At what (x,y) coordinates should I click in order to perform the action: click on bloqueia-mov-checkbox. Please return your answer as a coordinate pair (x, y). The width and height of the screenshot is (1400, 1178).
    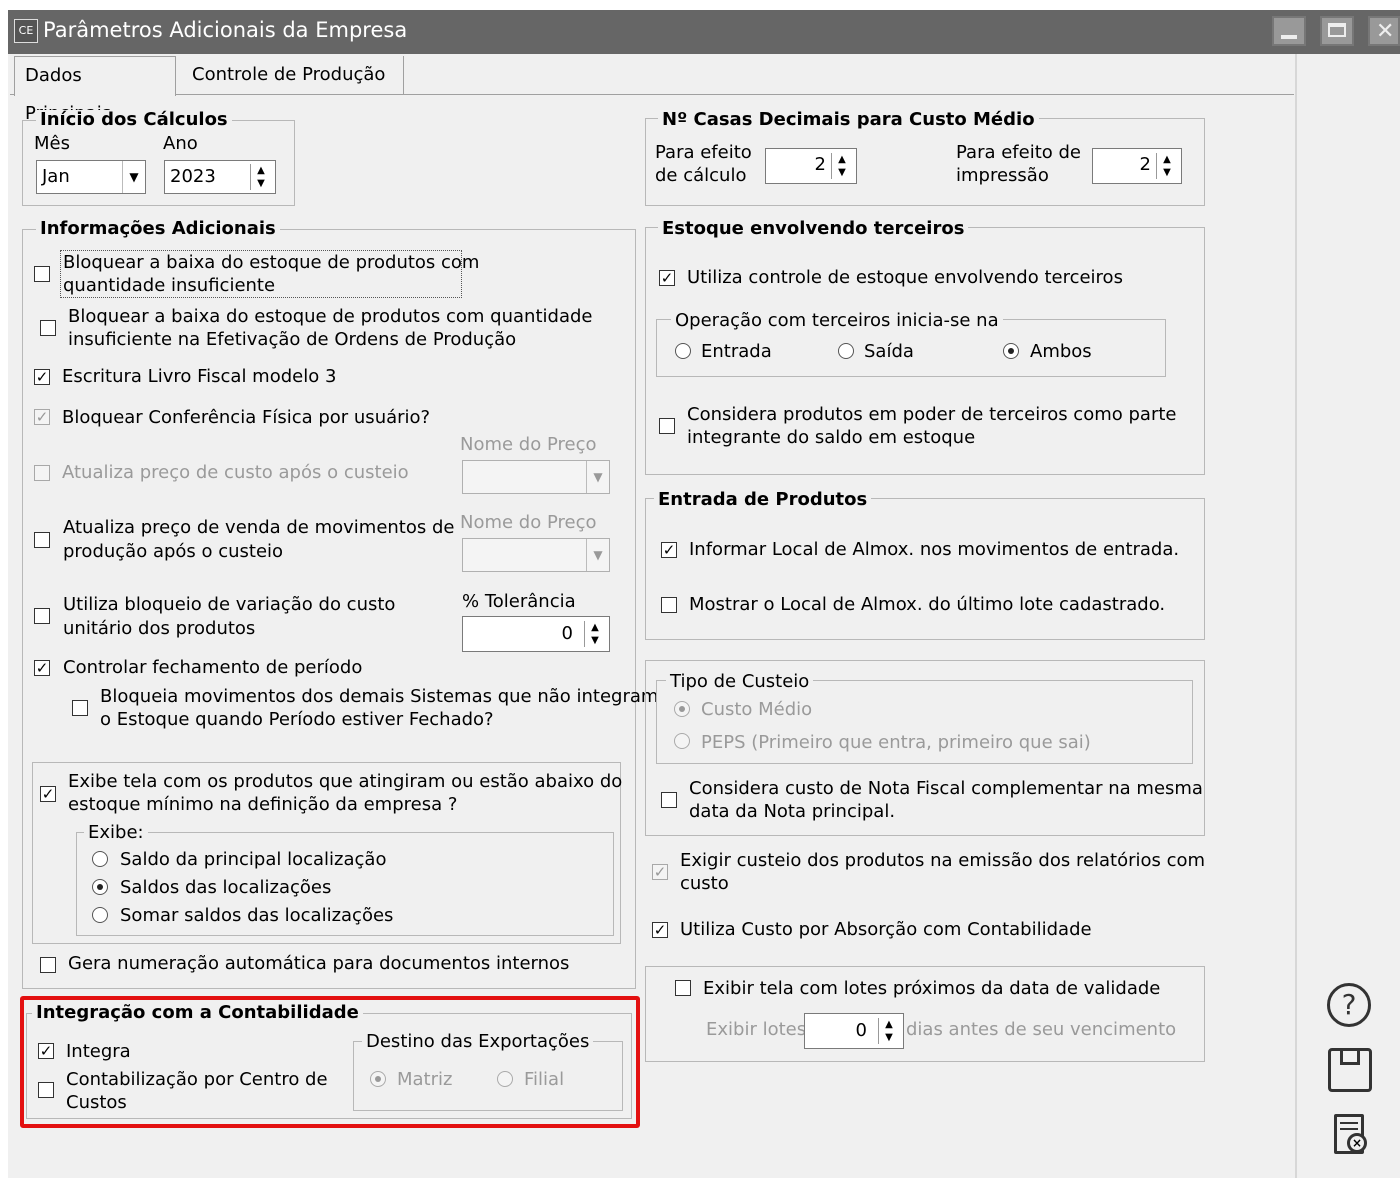
    Looking at the image, I should click on (80, 708).